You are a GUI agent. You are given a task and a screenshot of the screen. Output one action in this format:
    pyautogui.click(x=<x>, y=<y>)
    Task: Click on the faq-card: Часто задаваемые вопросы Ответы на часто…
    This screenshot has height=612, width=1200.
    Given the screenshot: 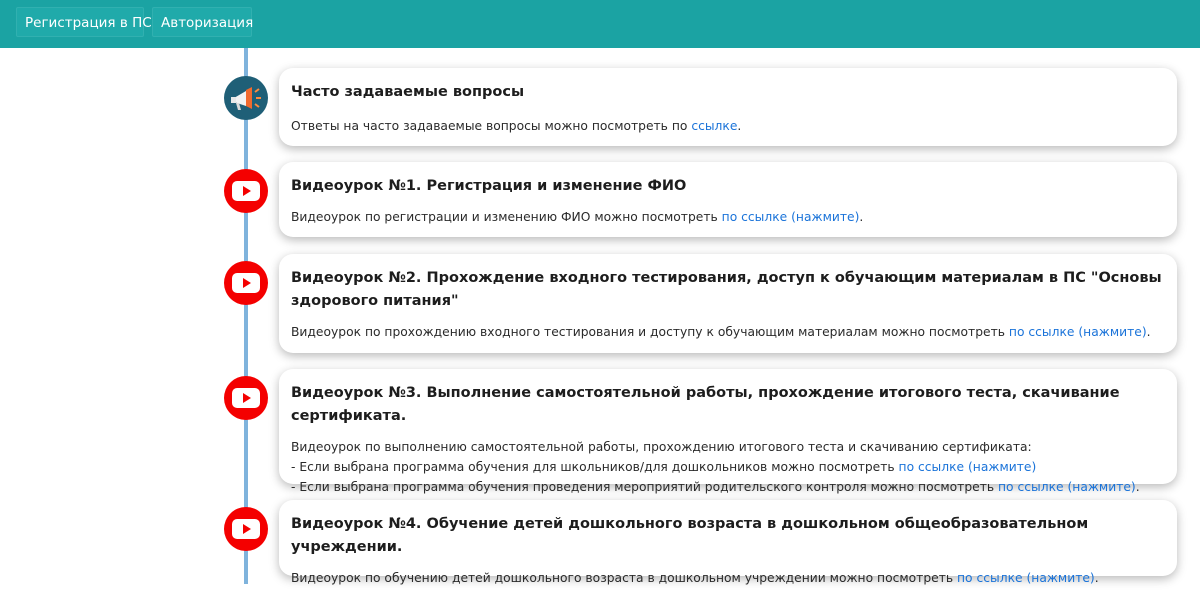 What is the action you would take?
    pyautogui.click(x=728, y=107)
    